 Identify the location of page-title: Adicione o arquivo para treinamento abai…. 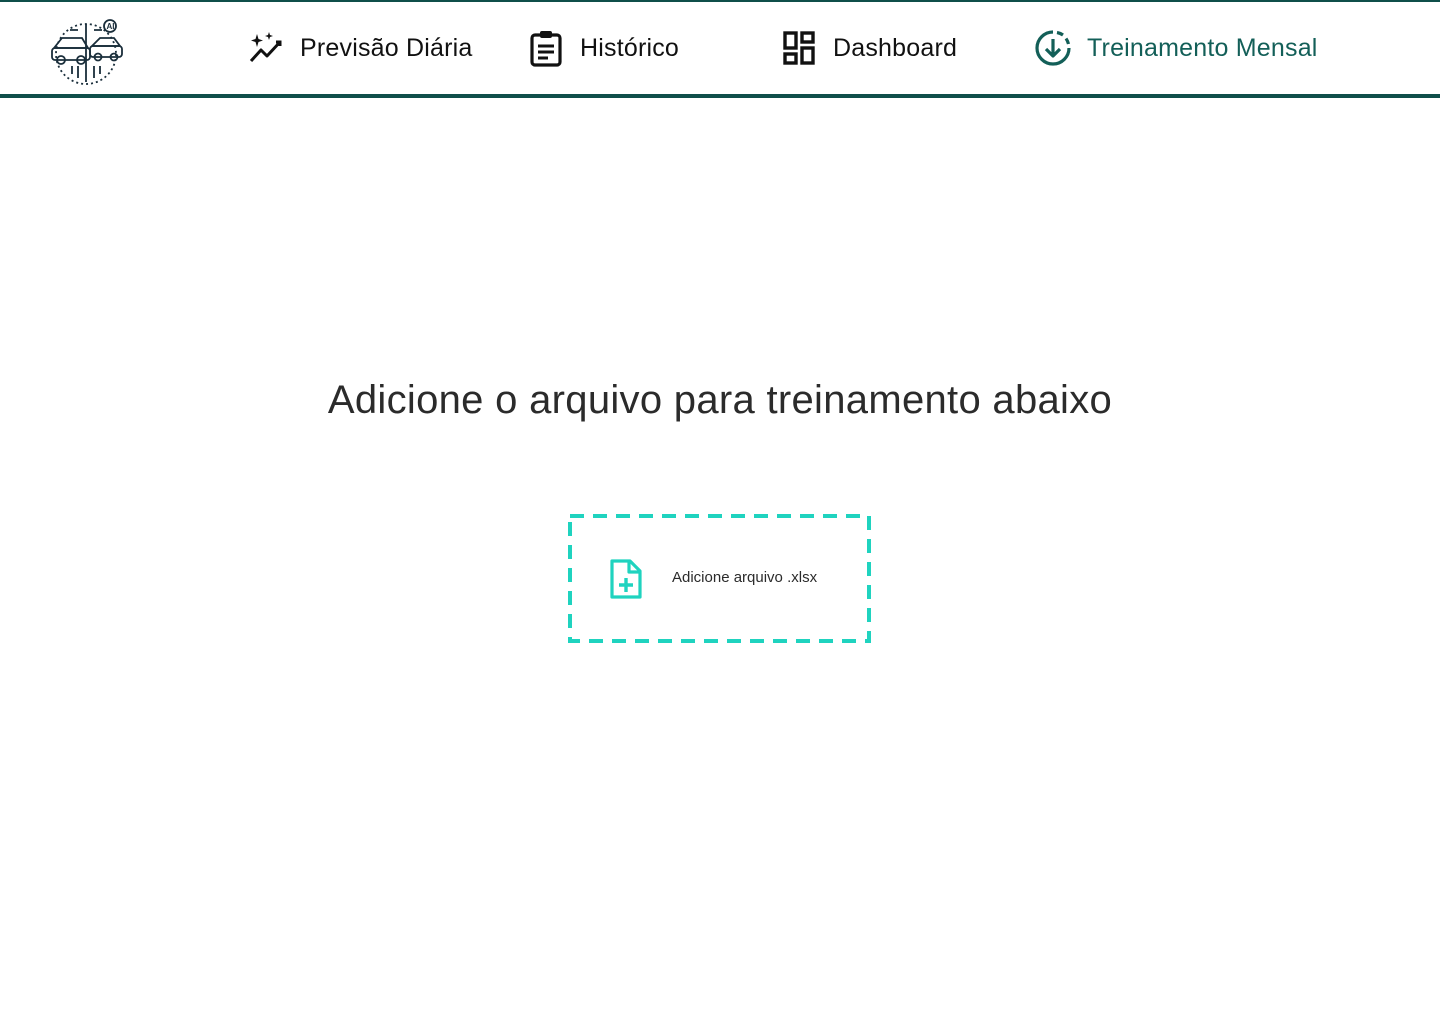
(720, 400).